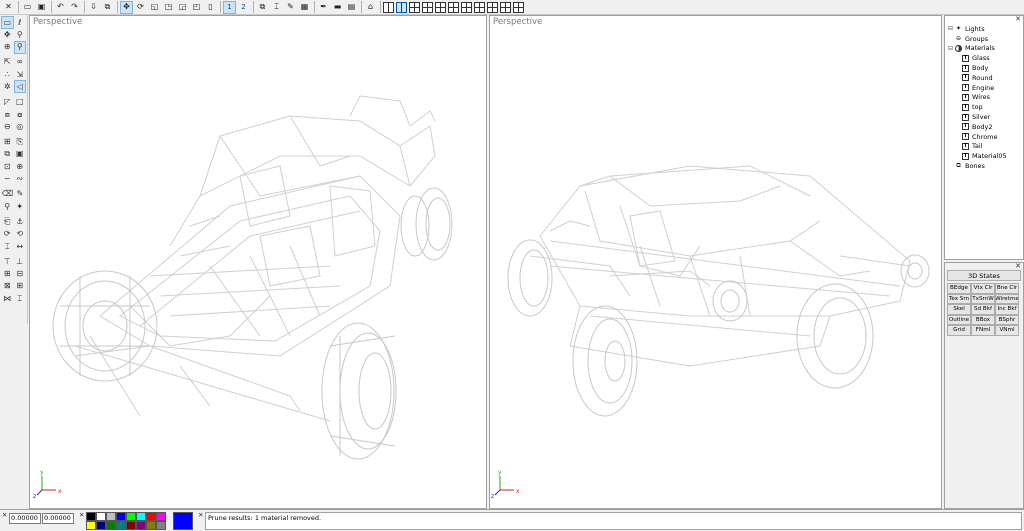 The image size is (1024, 531). I want to click on tree-item-material: T Body, so click(977, 68).